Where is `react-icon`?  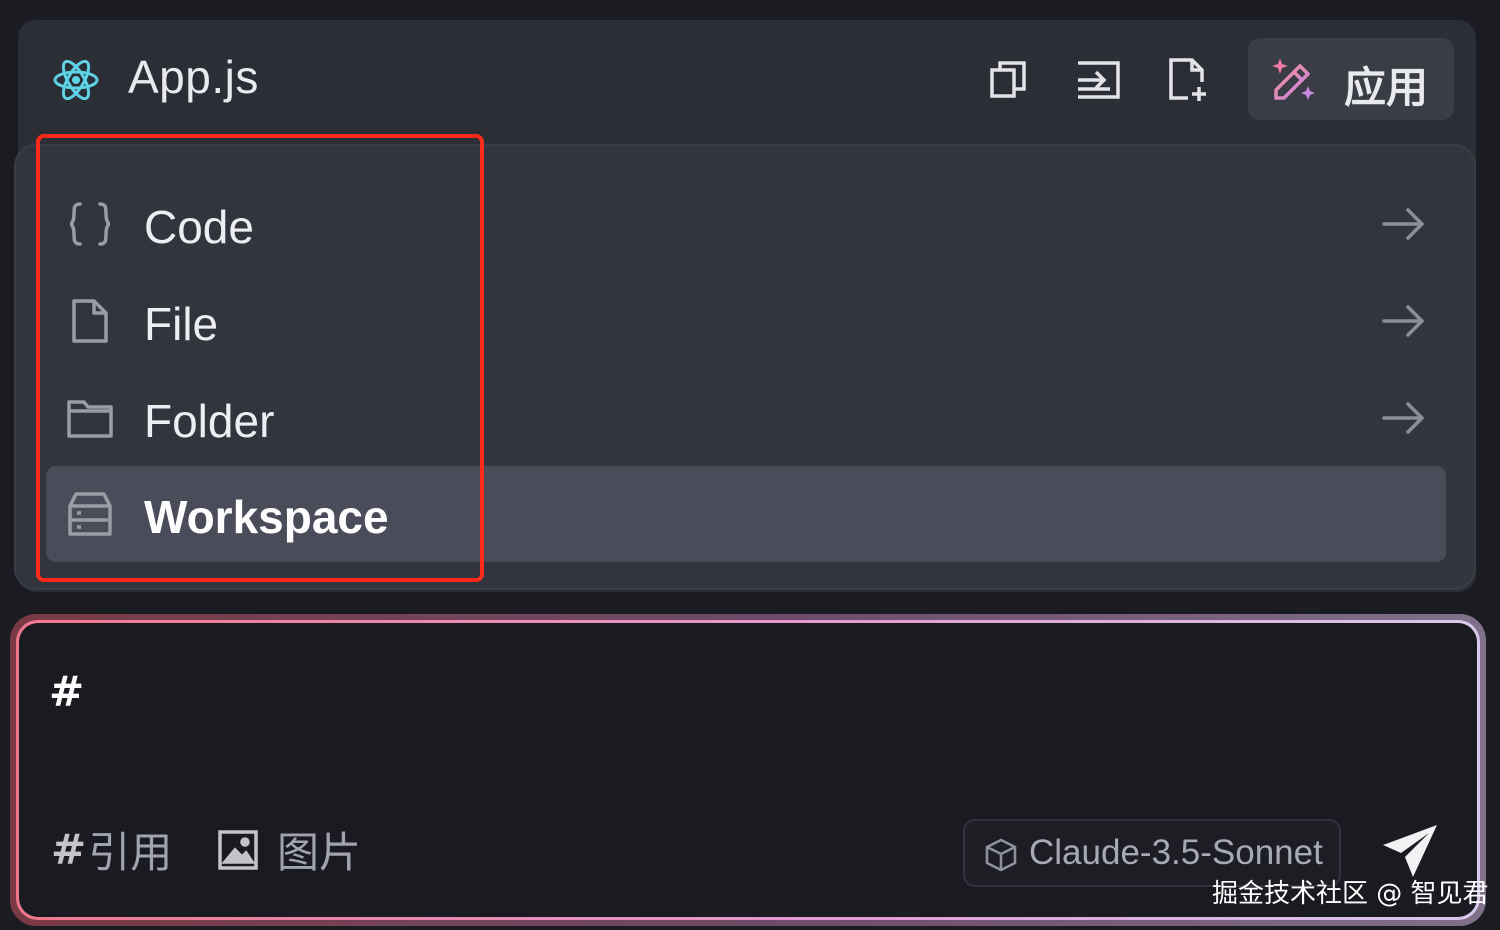 react-icon is located at coordinates (76, 80).